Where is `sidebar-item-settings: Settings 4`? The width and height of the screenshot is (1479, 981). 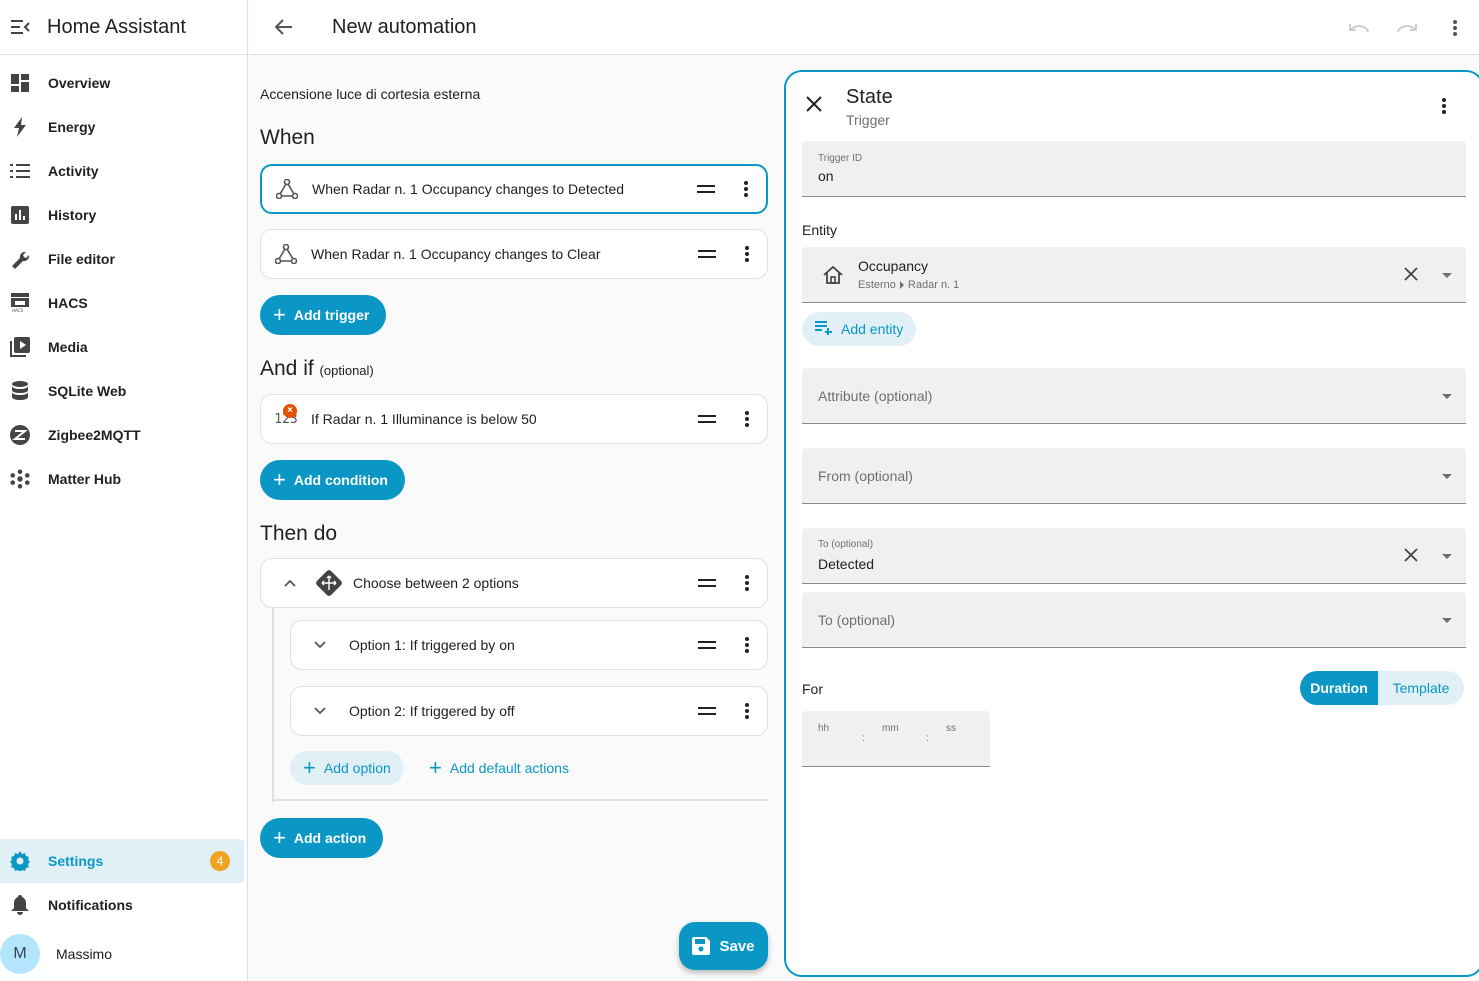 sidebar-item-settings: Settings 4 is located at coordinates (122, 861).